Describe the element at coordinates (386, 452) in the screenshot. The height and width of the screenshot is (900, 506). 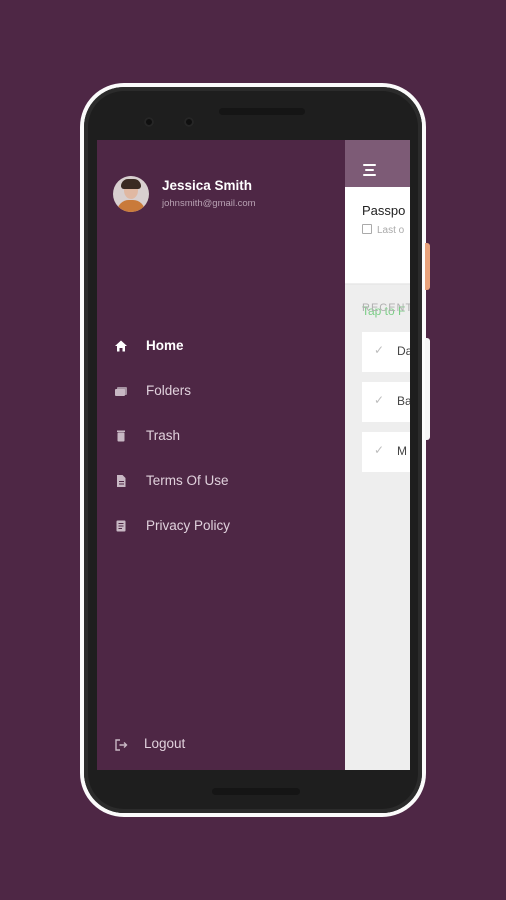
I see `recent-item: ✓ M` at that location.